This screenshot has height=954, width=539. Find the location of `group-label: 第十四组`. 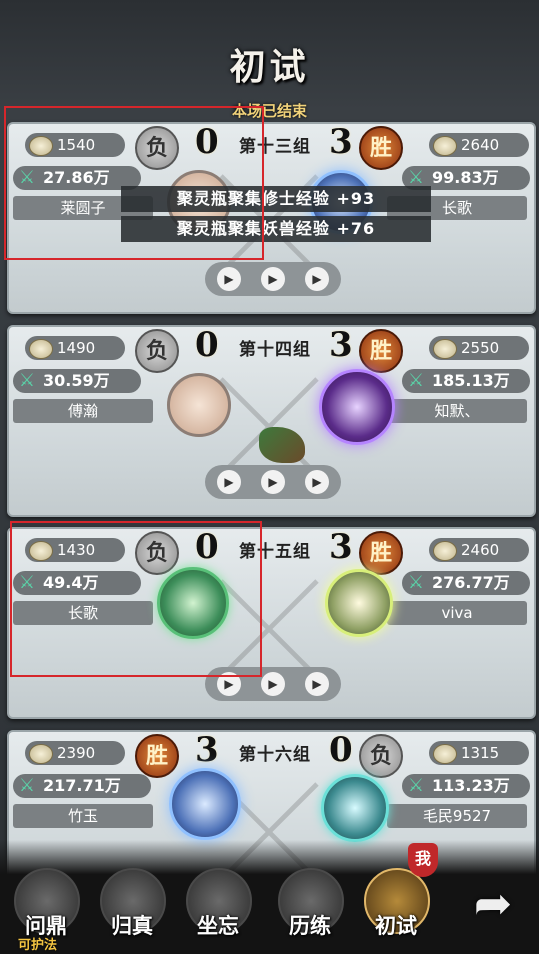

group-label: 第十四组 is located at coordinates (275, 350).